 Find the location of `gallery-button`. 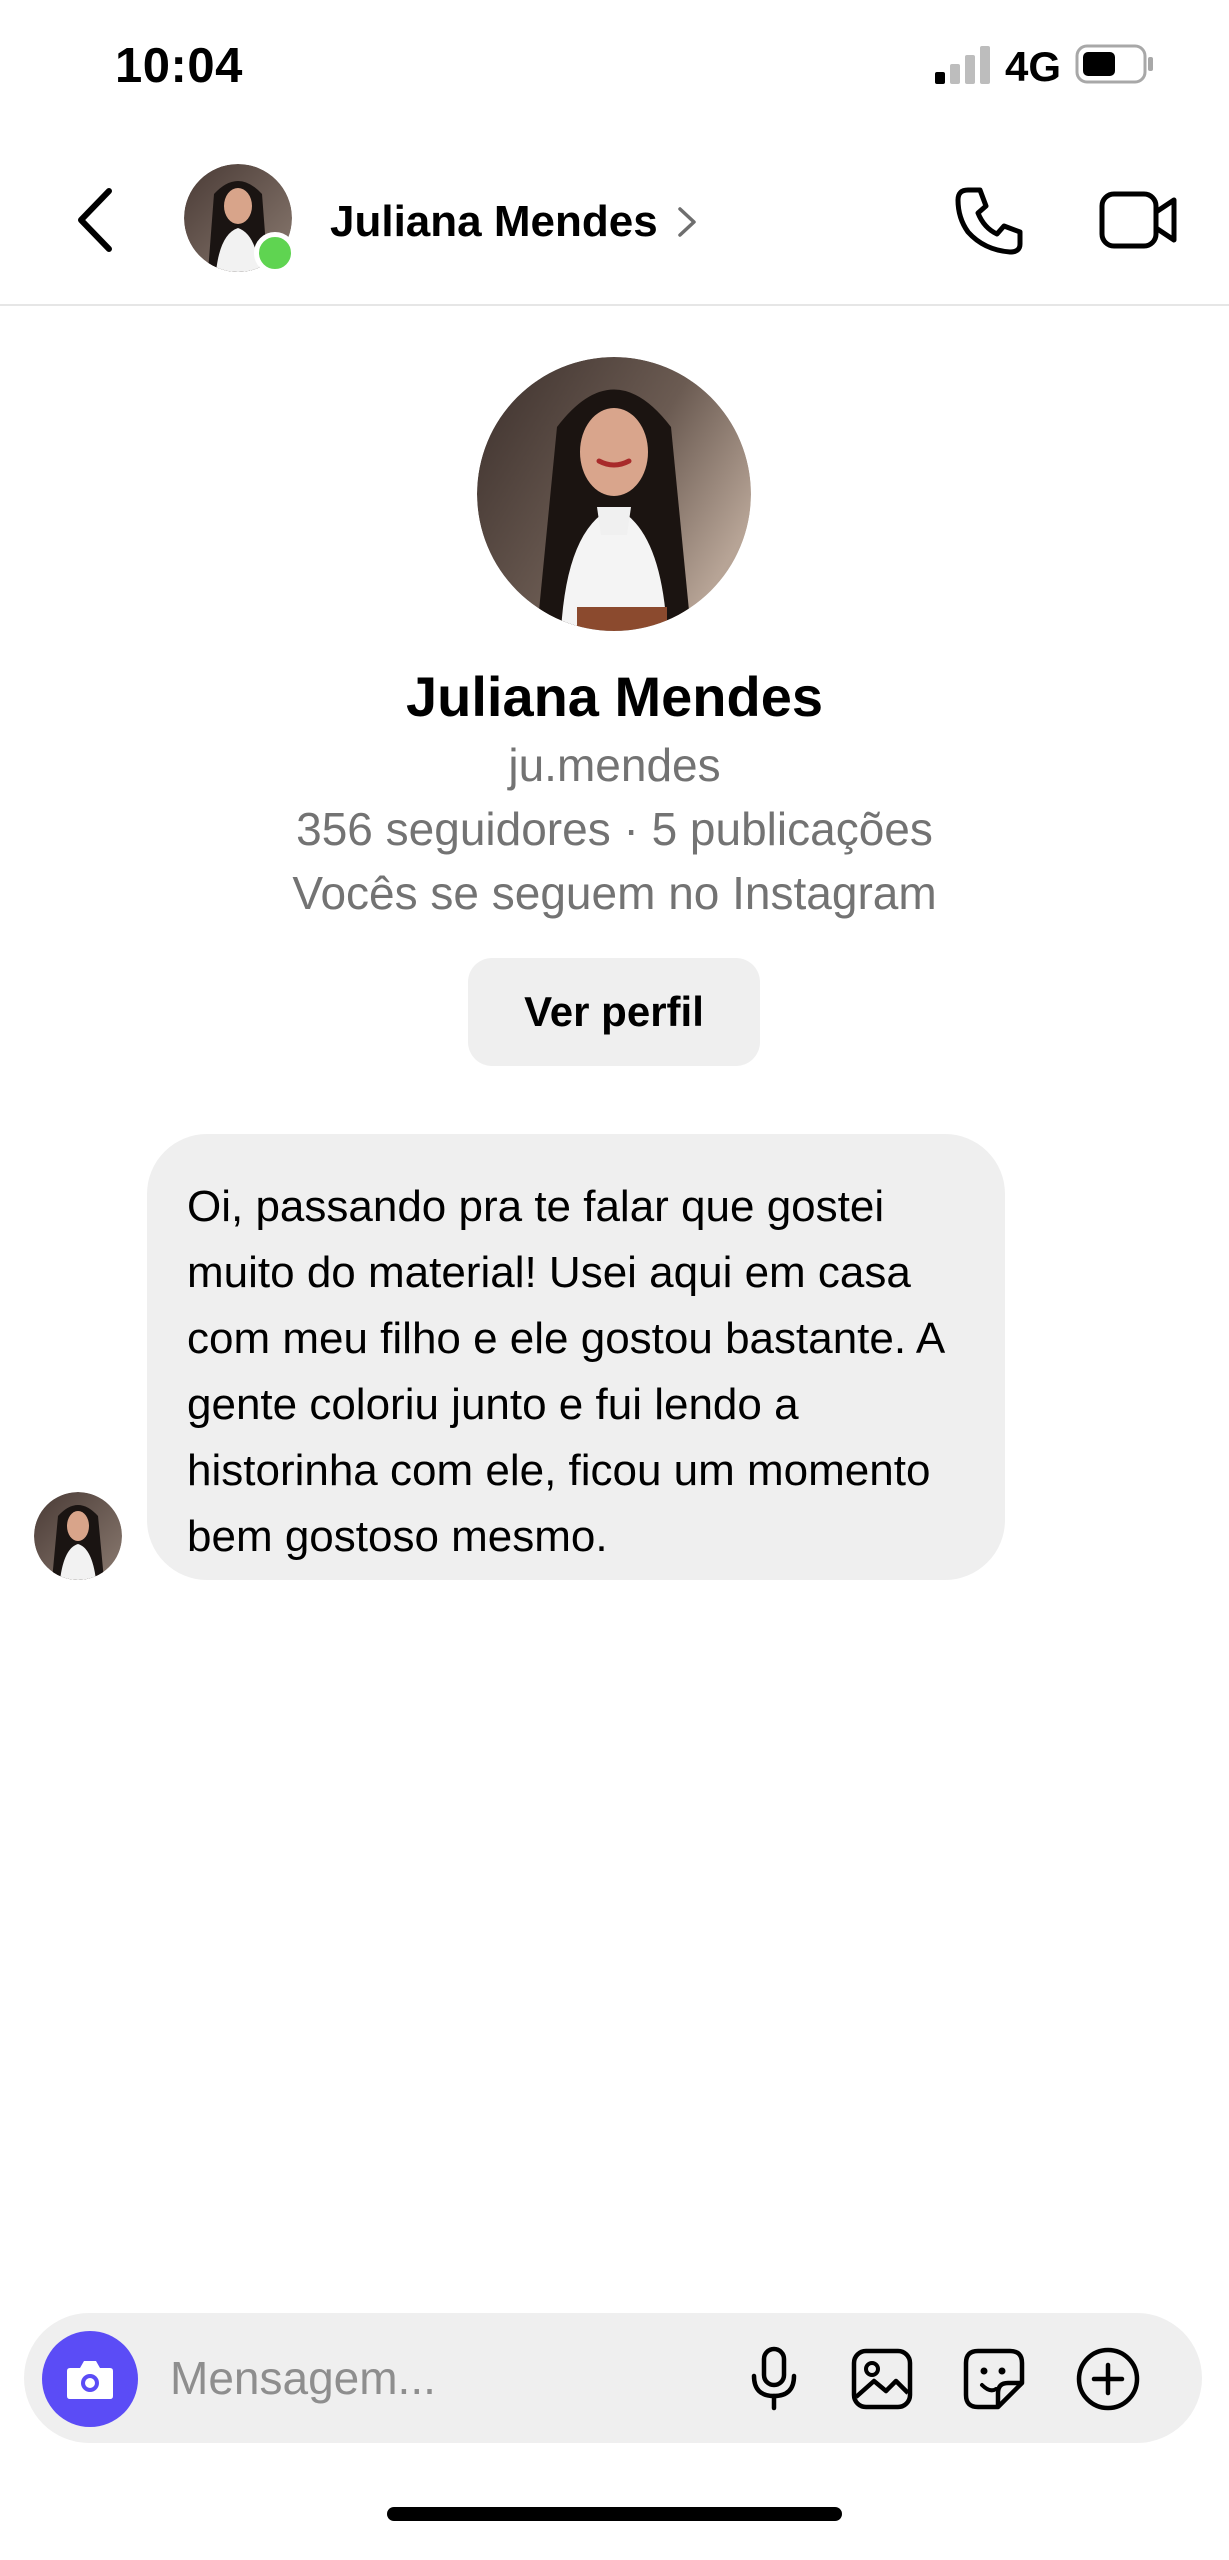

gallery-button is located at coordinates (882, 2379).